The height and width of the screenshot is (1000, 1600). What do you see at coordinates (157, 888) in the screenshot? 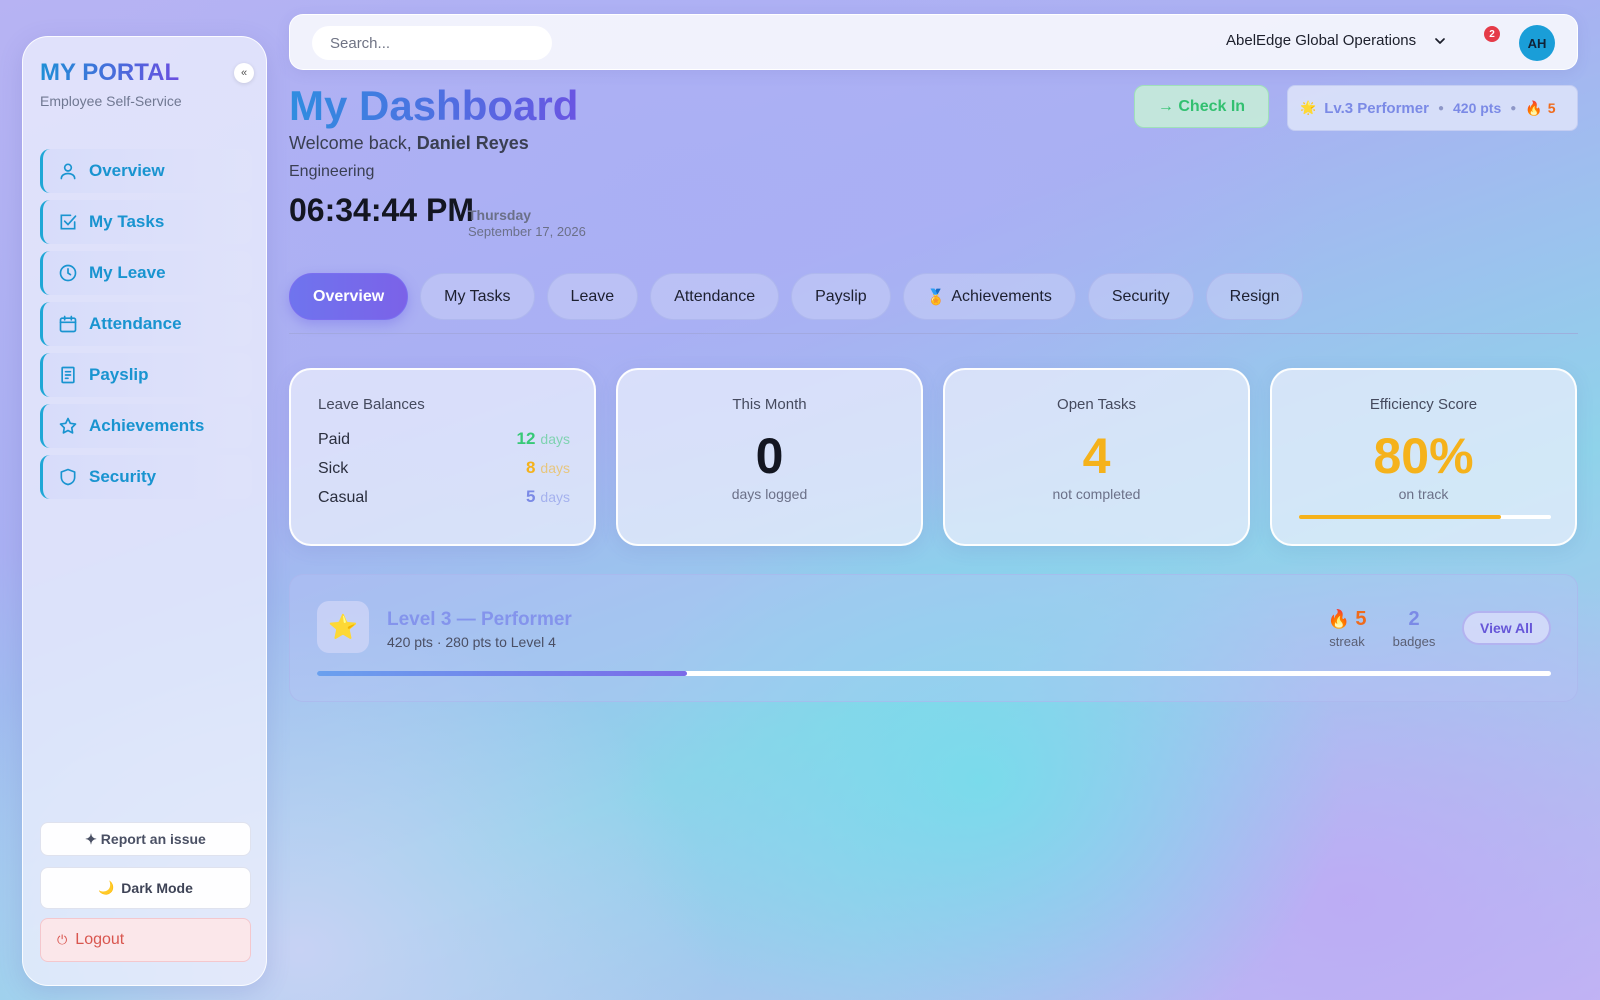
I see `dark-mode-label: Dark Mode` at bounding box center [157, 888].